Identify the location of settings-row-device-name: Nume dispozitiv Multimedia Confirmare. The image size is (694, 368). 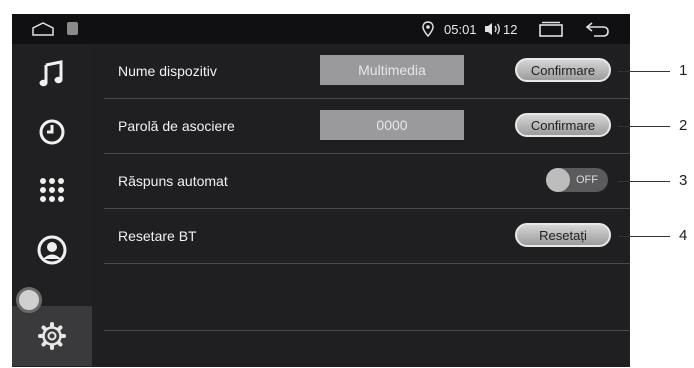
(367, 71).